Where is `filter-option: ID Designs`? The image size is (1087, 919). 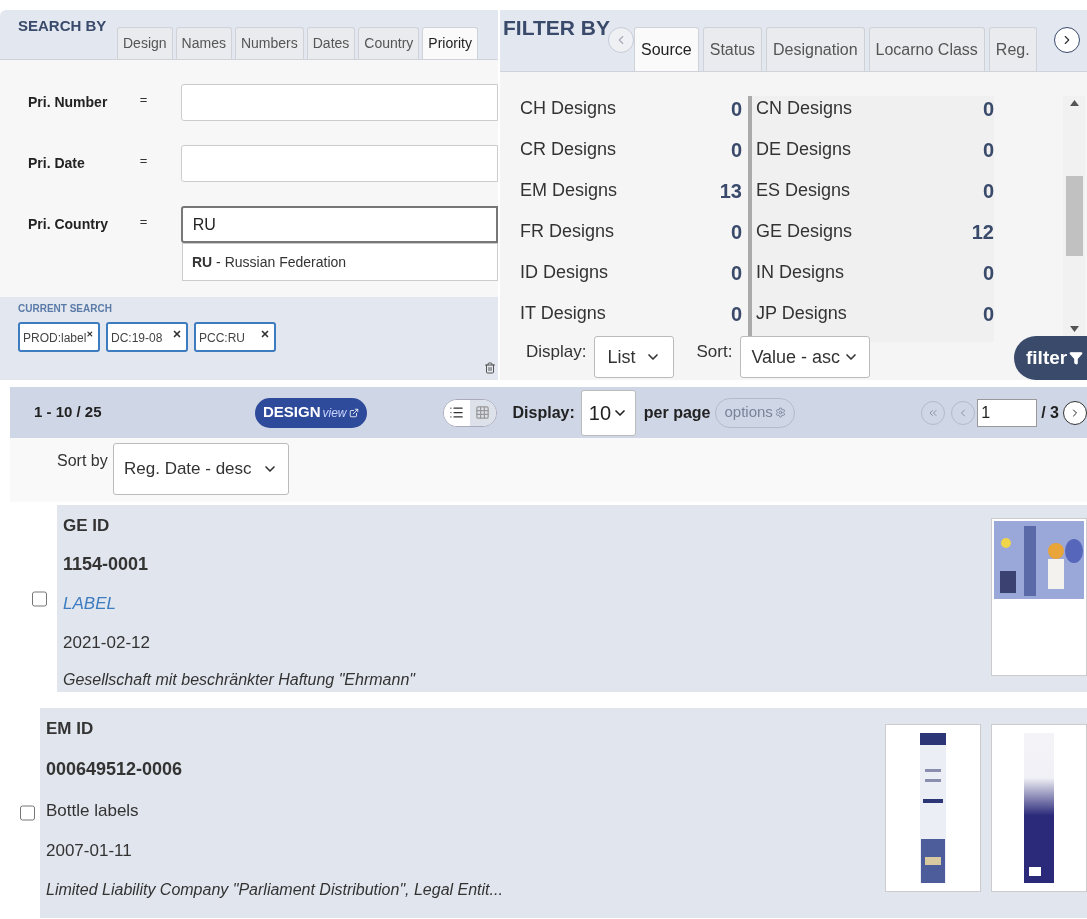
filter-option: ID Designs is located at coordinates (564, 272).